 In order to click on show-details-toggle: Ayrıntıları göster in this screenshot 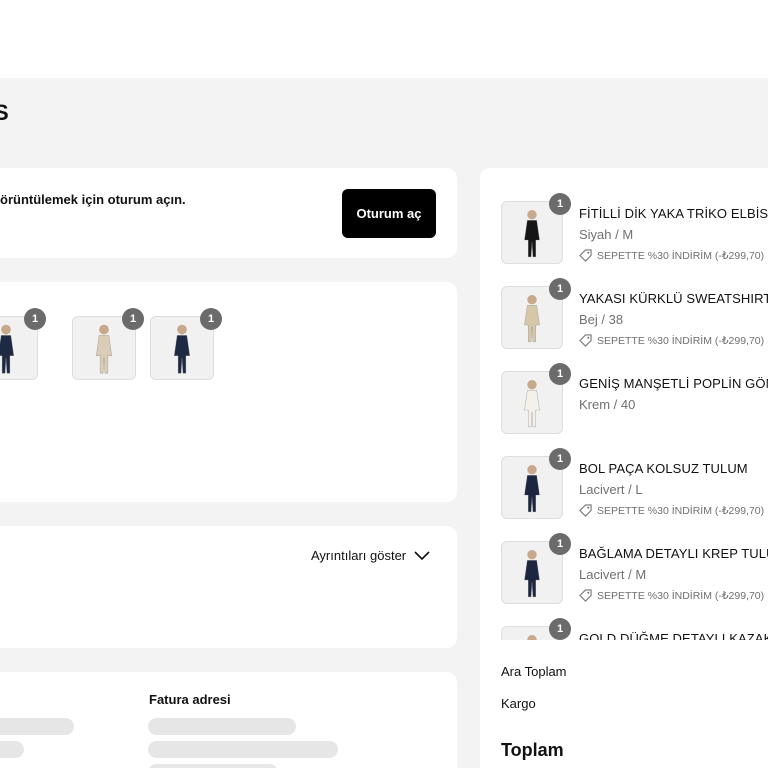, I will do `click(370, 555)`.